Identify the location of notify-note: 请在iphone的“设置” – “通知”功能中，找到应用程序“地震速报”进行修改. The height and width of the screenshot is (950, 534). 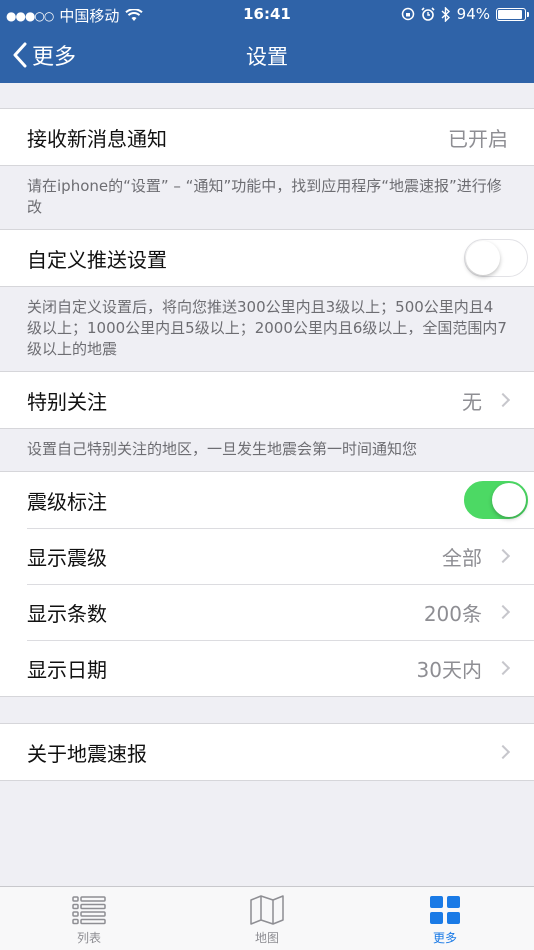
(264, 196).